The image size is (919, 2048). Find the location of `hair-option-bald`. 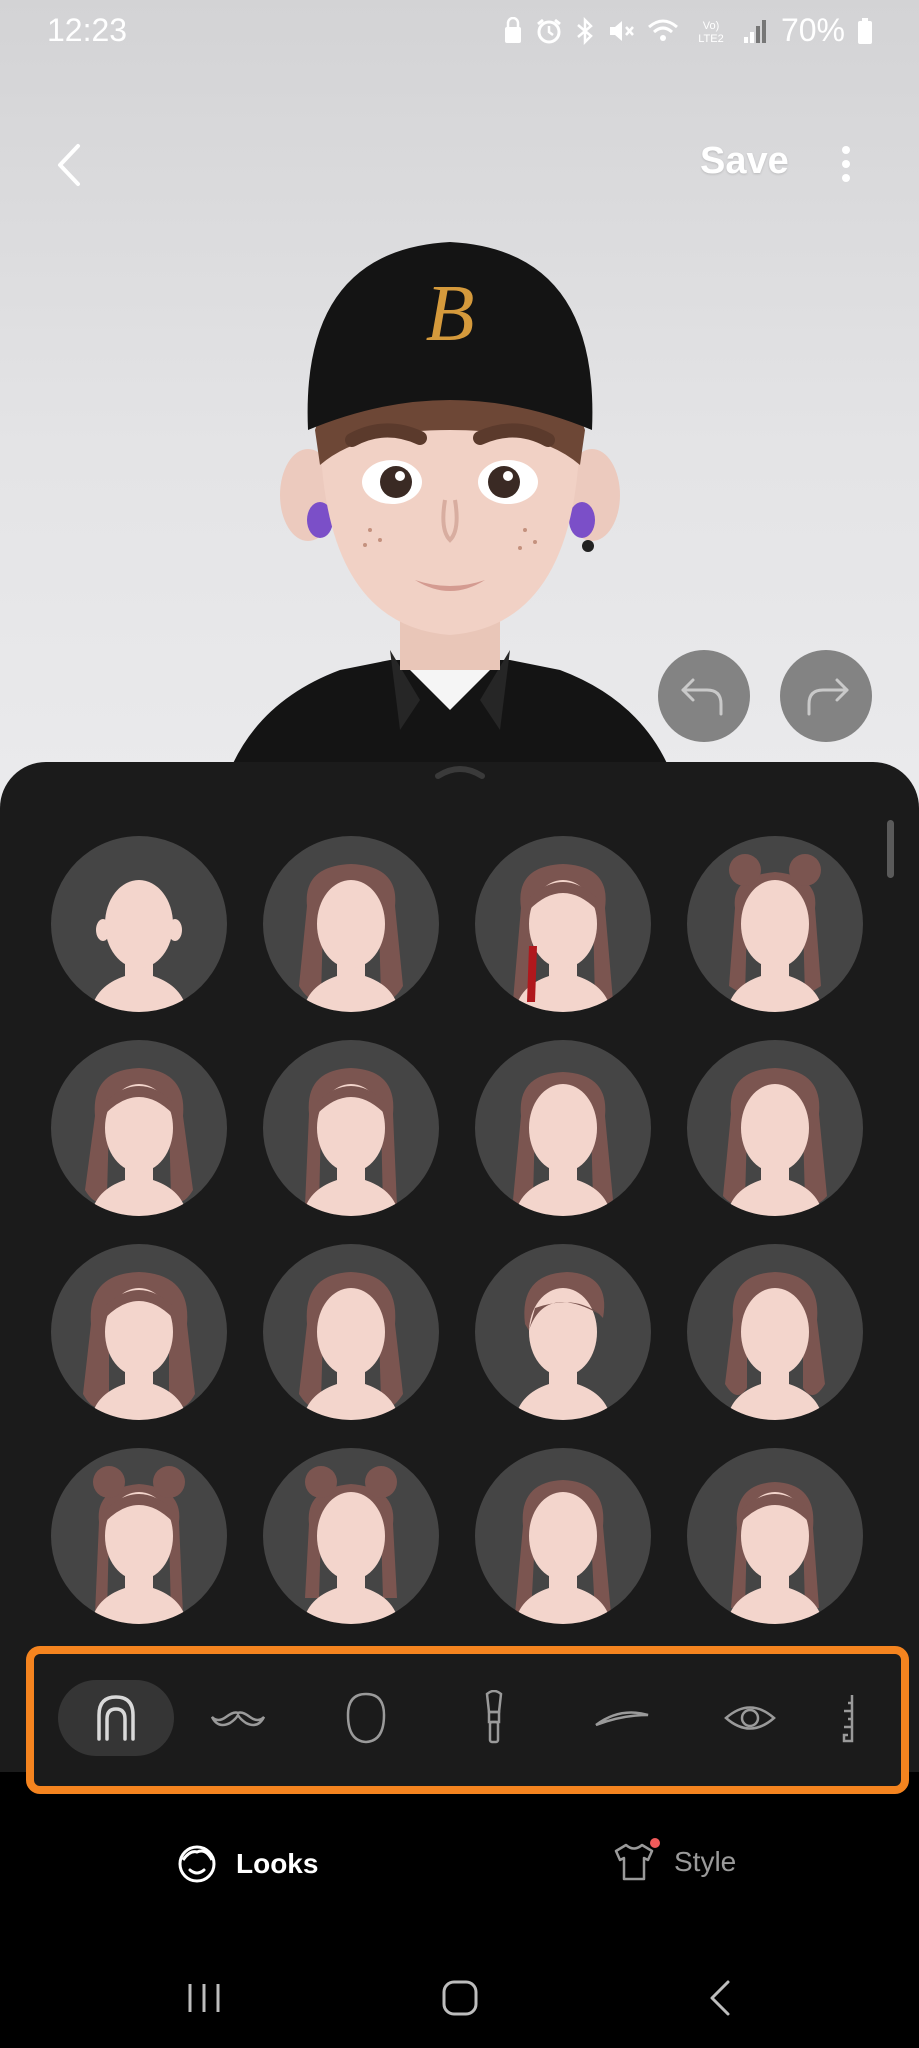

hair-option-bald is located at coordinates (139, 924).